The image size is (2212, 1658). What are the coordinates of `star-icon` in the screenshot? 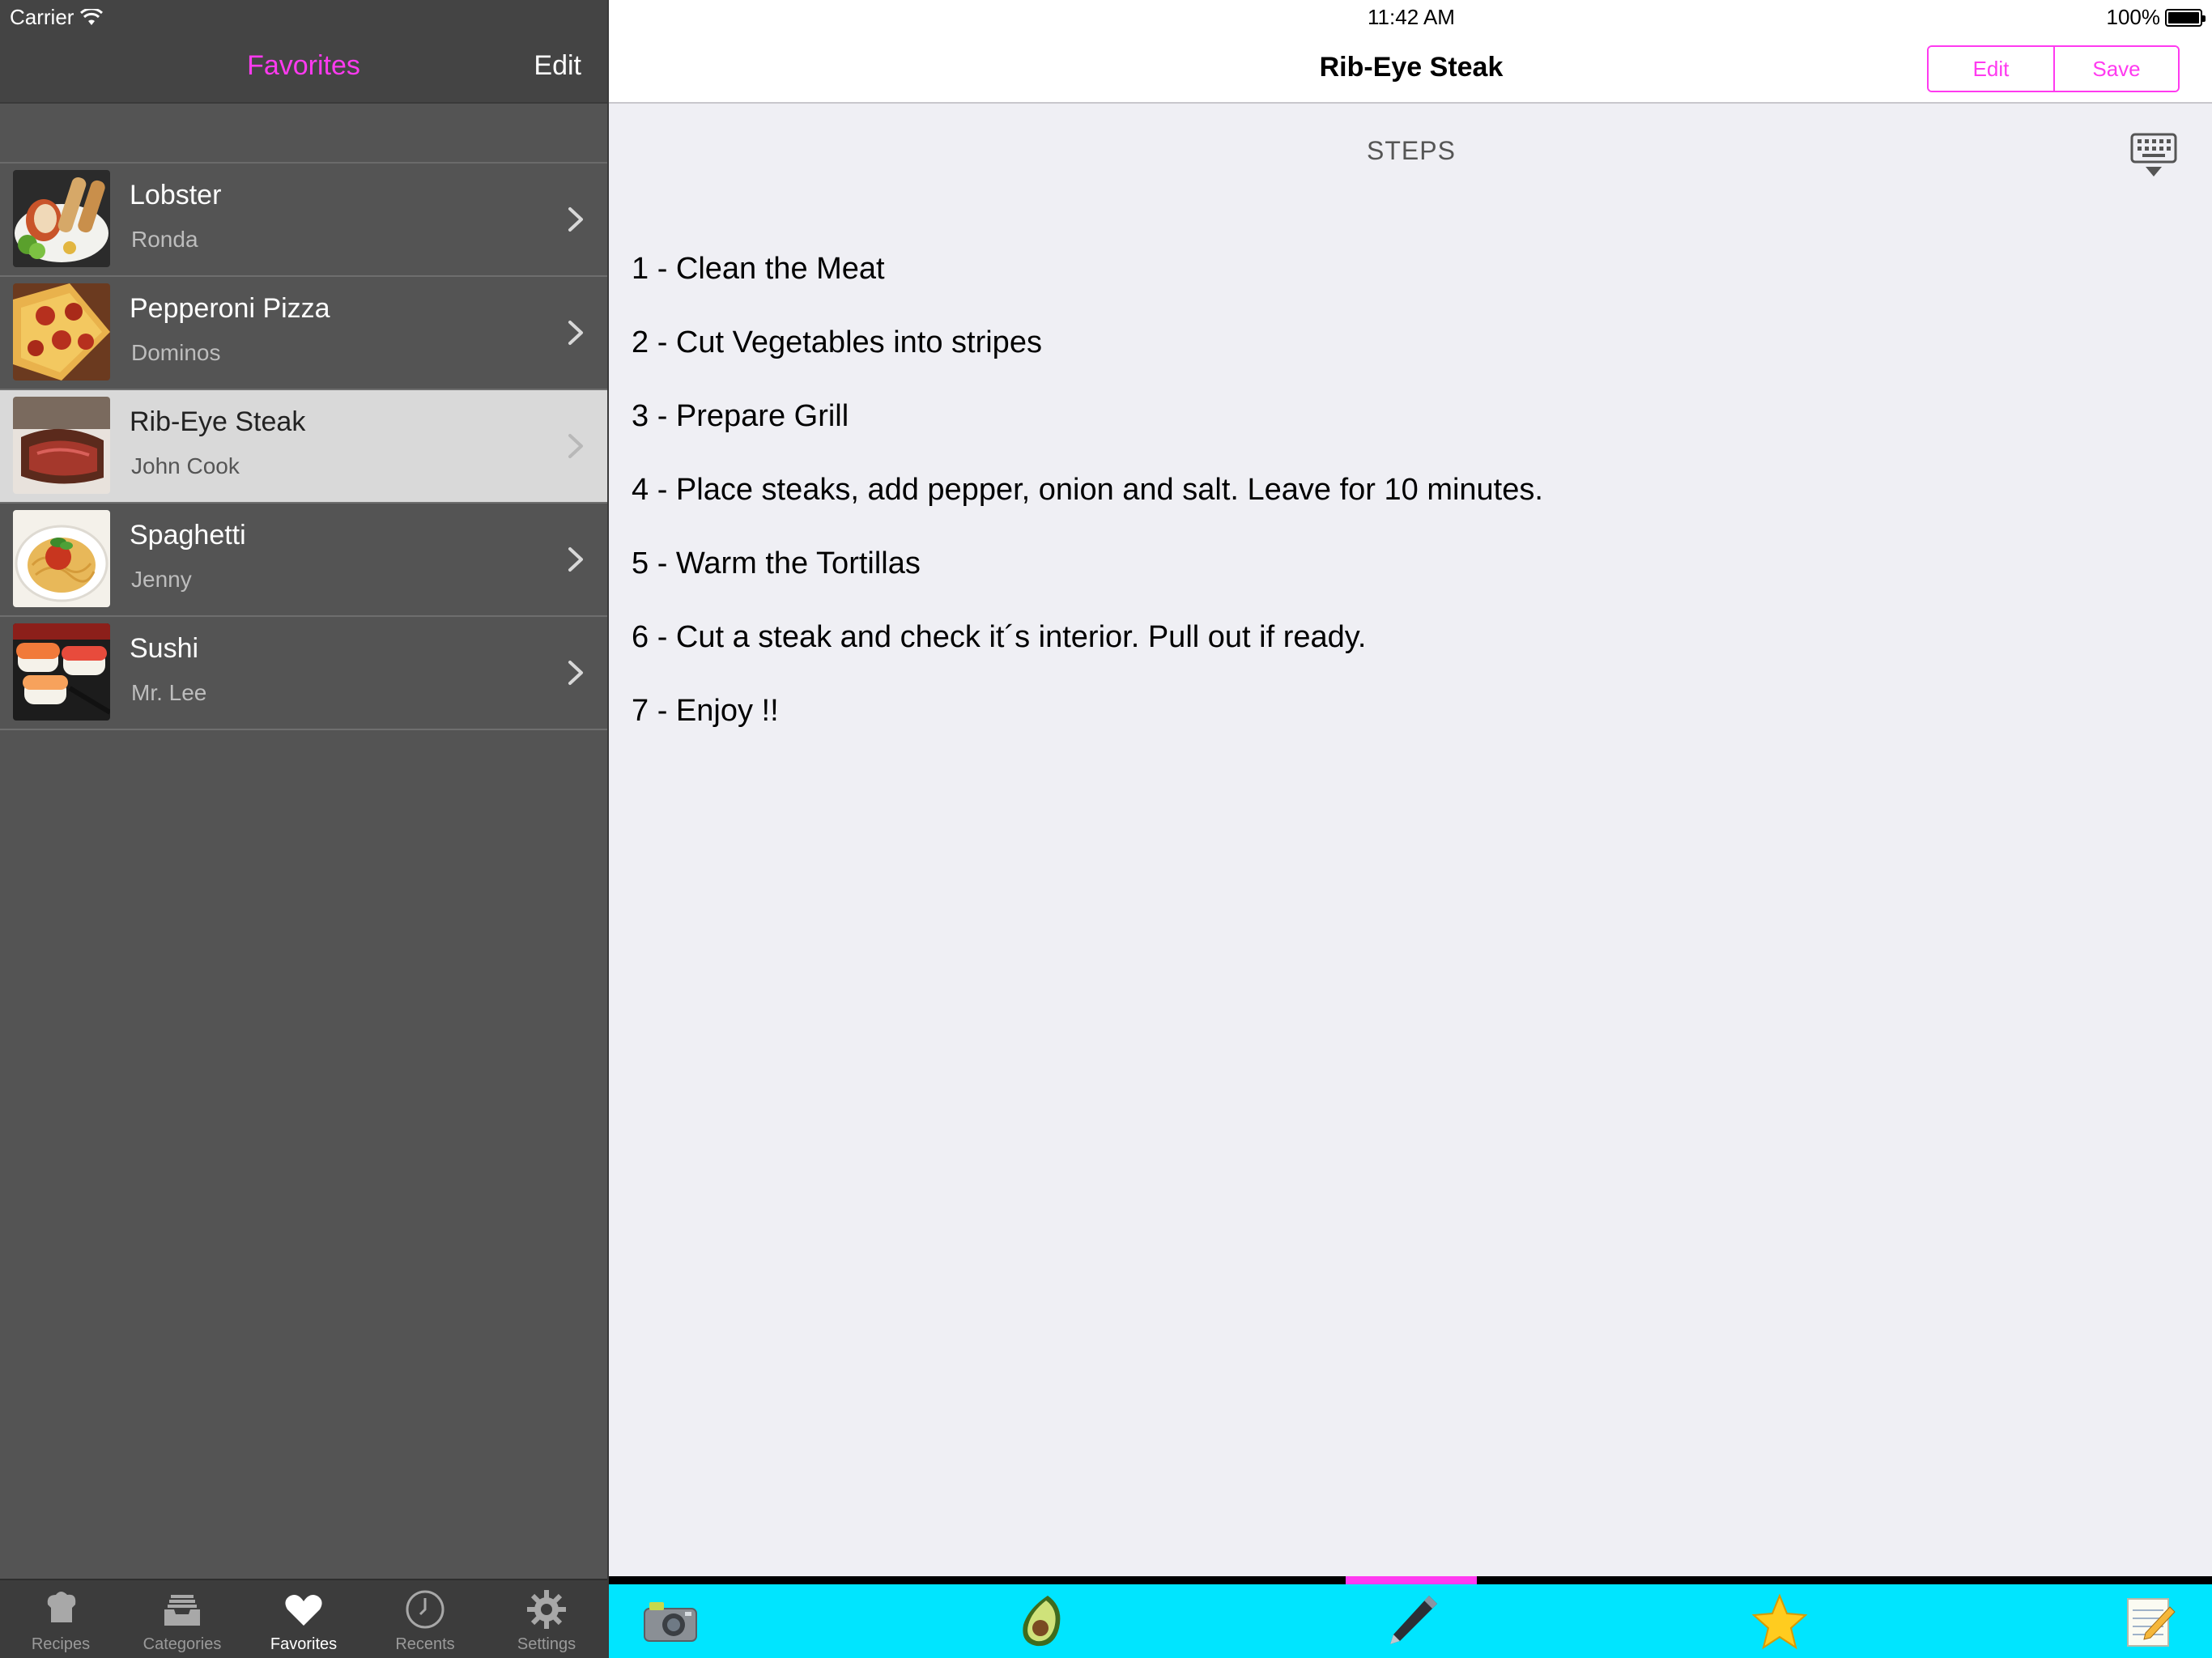 It's located at (1779, 1621).